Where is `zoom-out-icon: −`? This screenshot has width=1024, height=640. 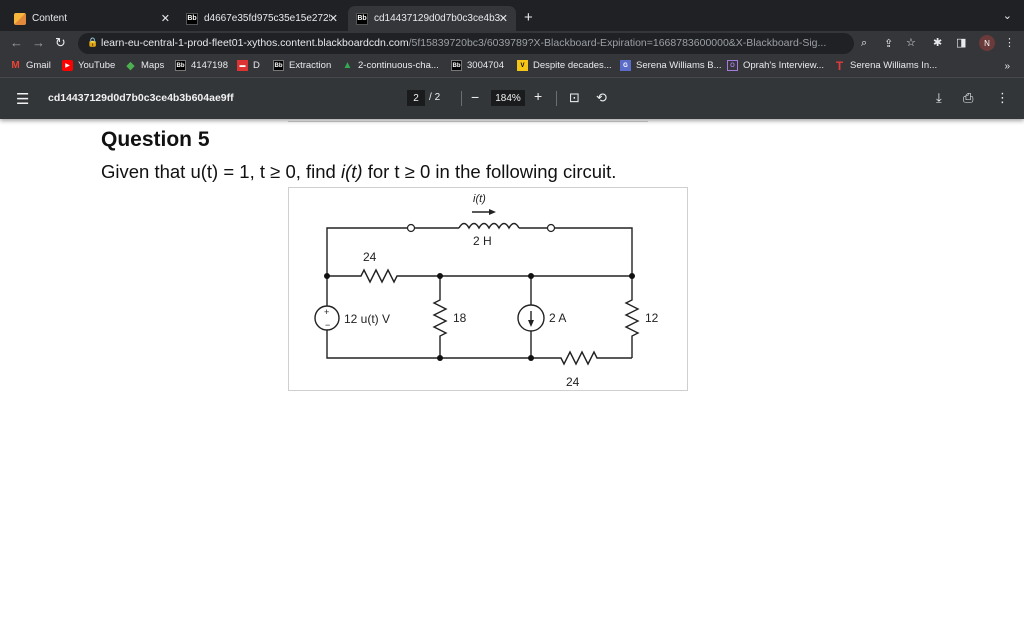 zoom-out-icon: − is located at coordinates (475, 97).